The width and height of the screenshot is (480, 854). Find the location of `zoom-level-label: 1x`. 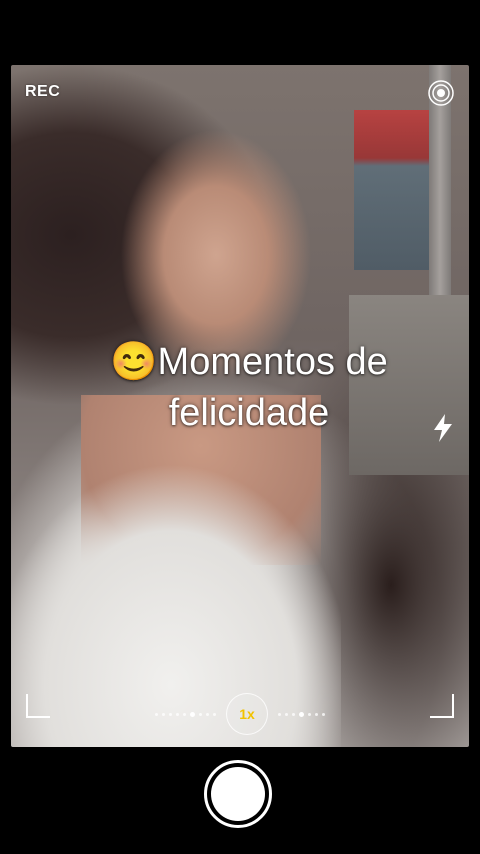

zoom-level-label: 1x is located at coordinates (247, 714).